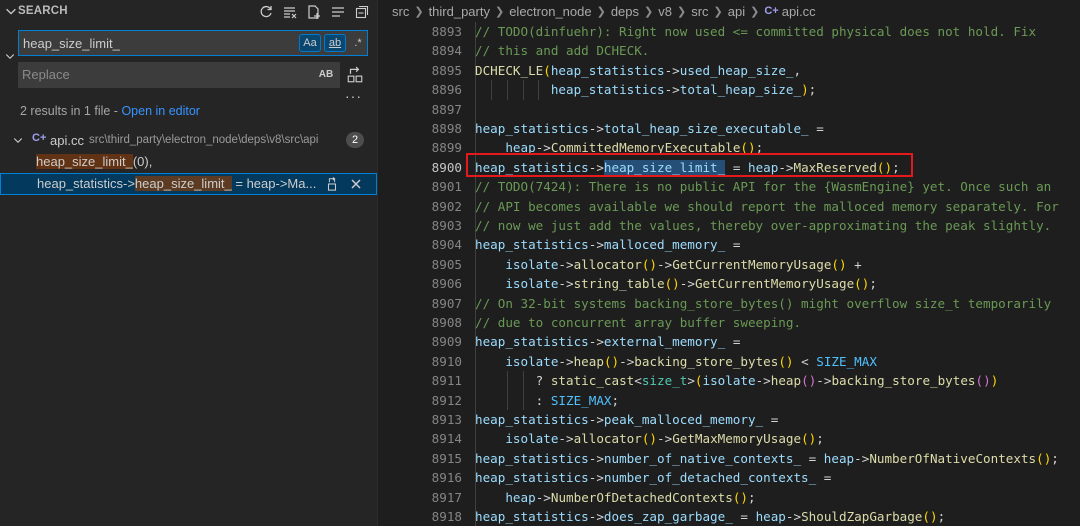 This screenshot has width=1080, height=526. I want to click on highlight-annotation-box, so click(689, 165).